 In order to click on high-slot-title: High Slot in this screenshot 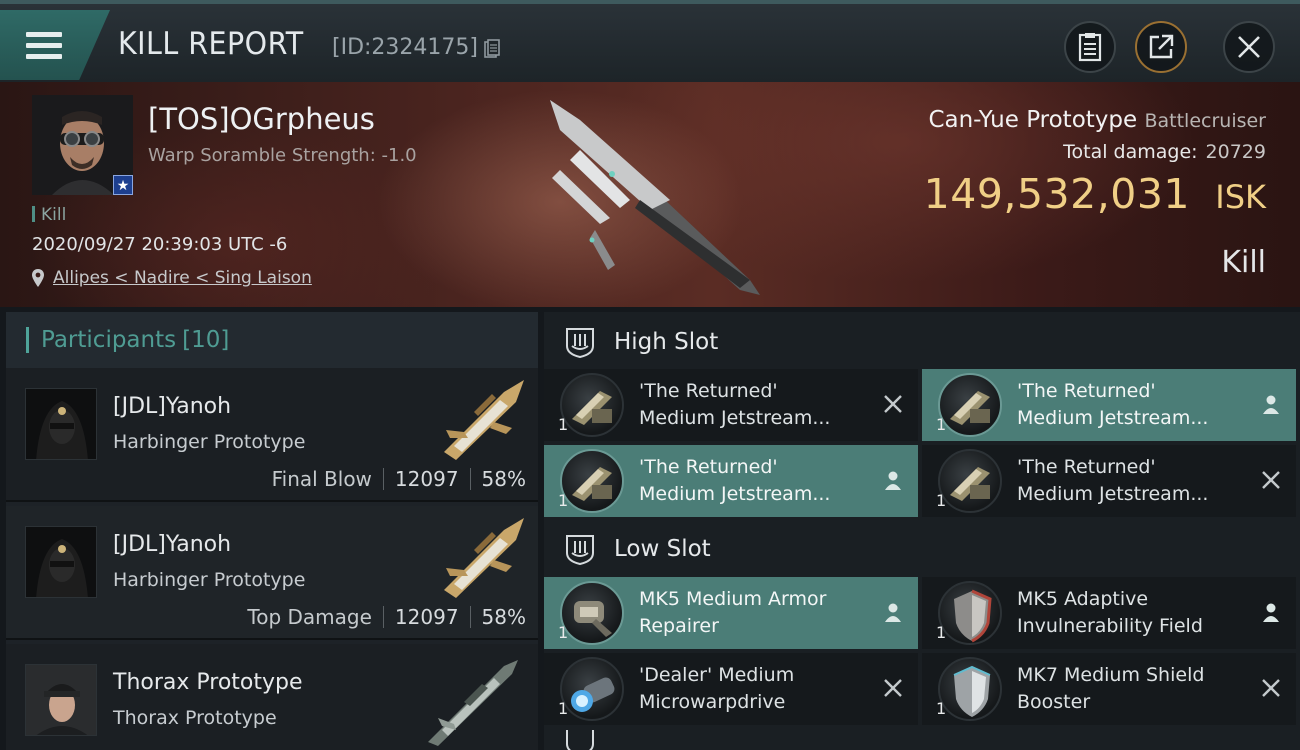, I will do `click(666, 342)`.